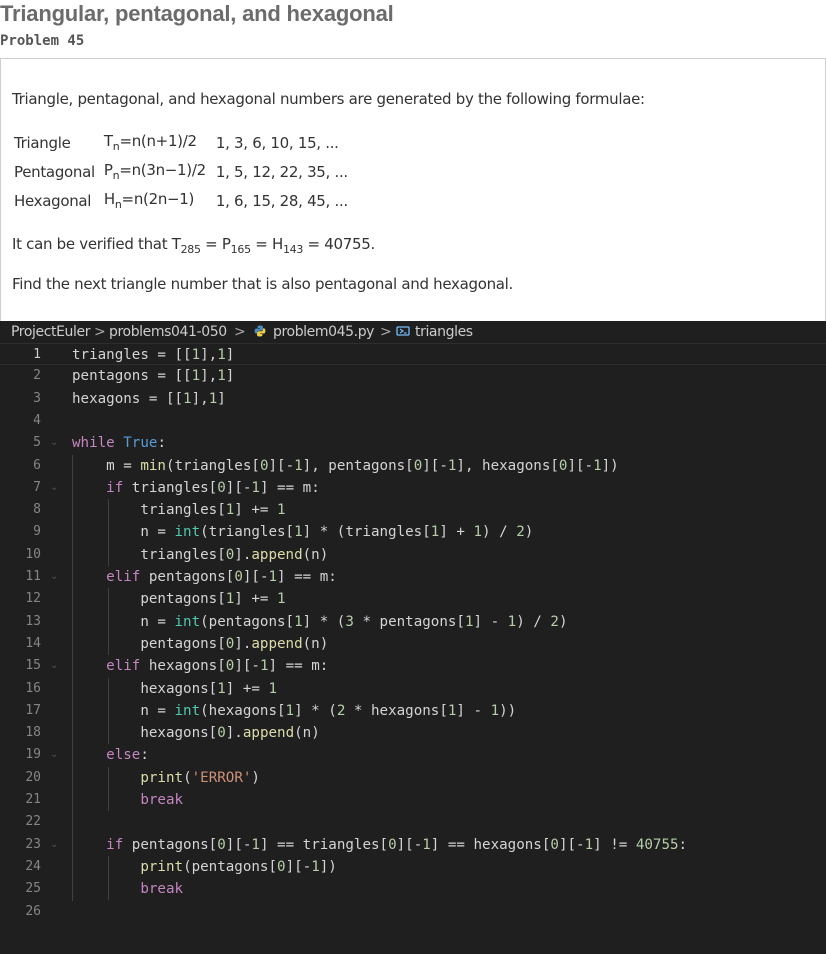  Describe the element at coordinates (33, 733) in the screenshot. I see `line-number: 18` at that location.